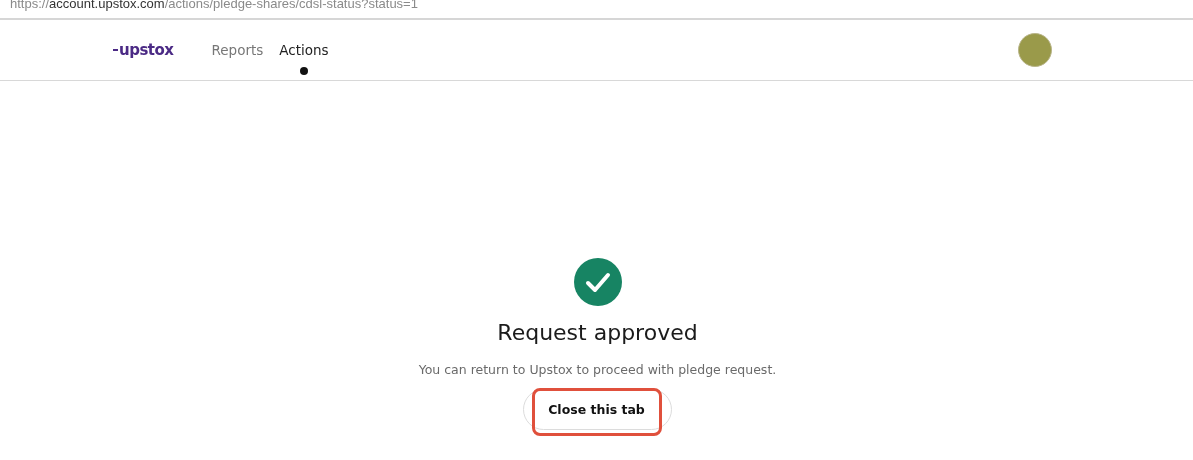 The height and width of the screenshot is (460, 1193). I want to click on nav-tab: Actions, so click(304, 50).